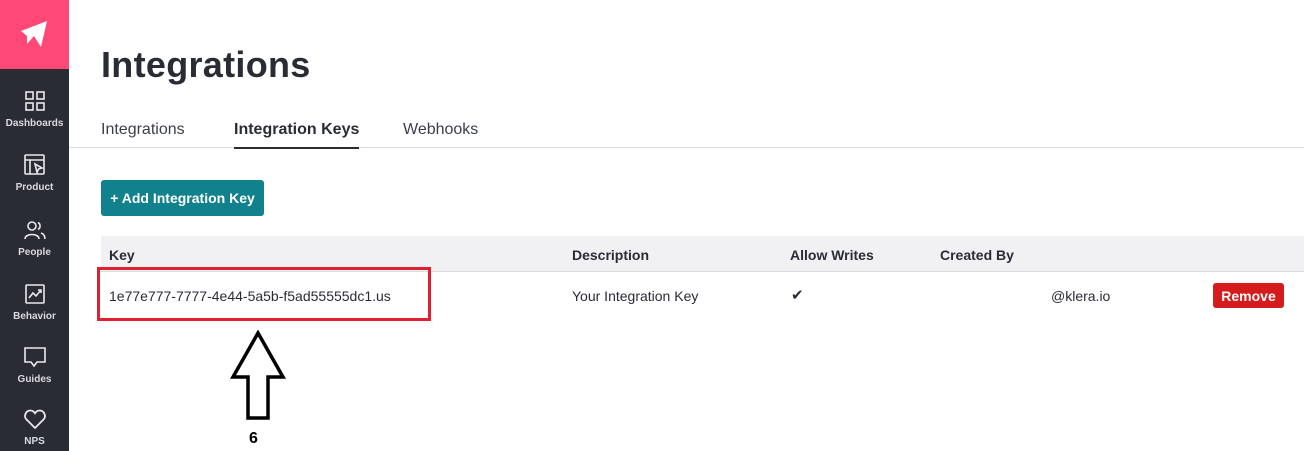 The image size is (1304, 451). Describe the element at coordinates (1248, 295) in the screenshot. I see `remove-button: Remove` at that location.